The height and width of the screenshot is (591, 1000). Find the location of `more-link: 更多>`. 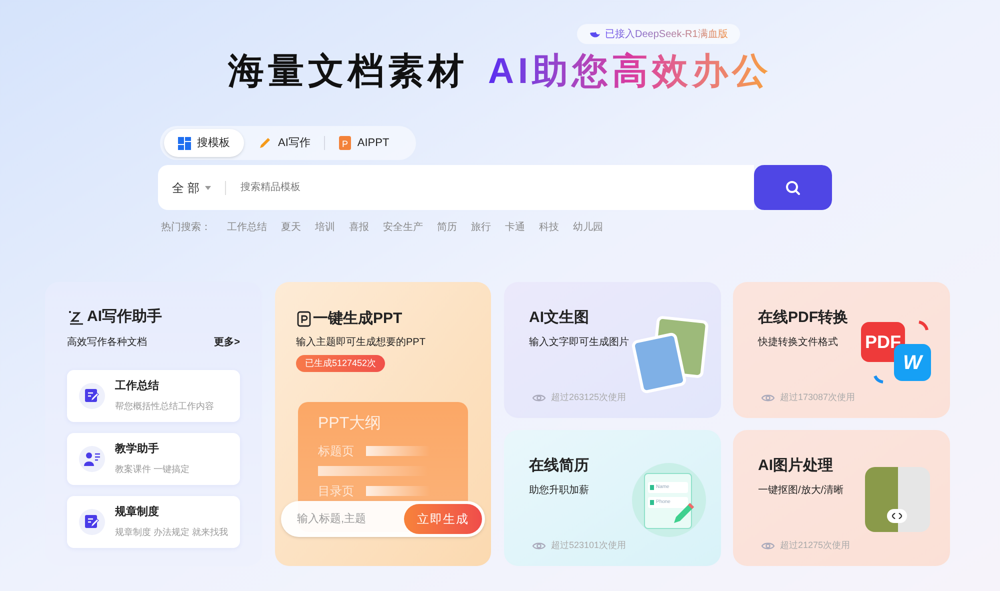

more-link: 更多> is located at coordinates (227, 342).